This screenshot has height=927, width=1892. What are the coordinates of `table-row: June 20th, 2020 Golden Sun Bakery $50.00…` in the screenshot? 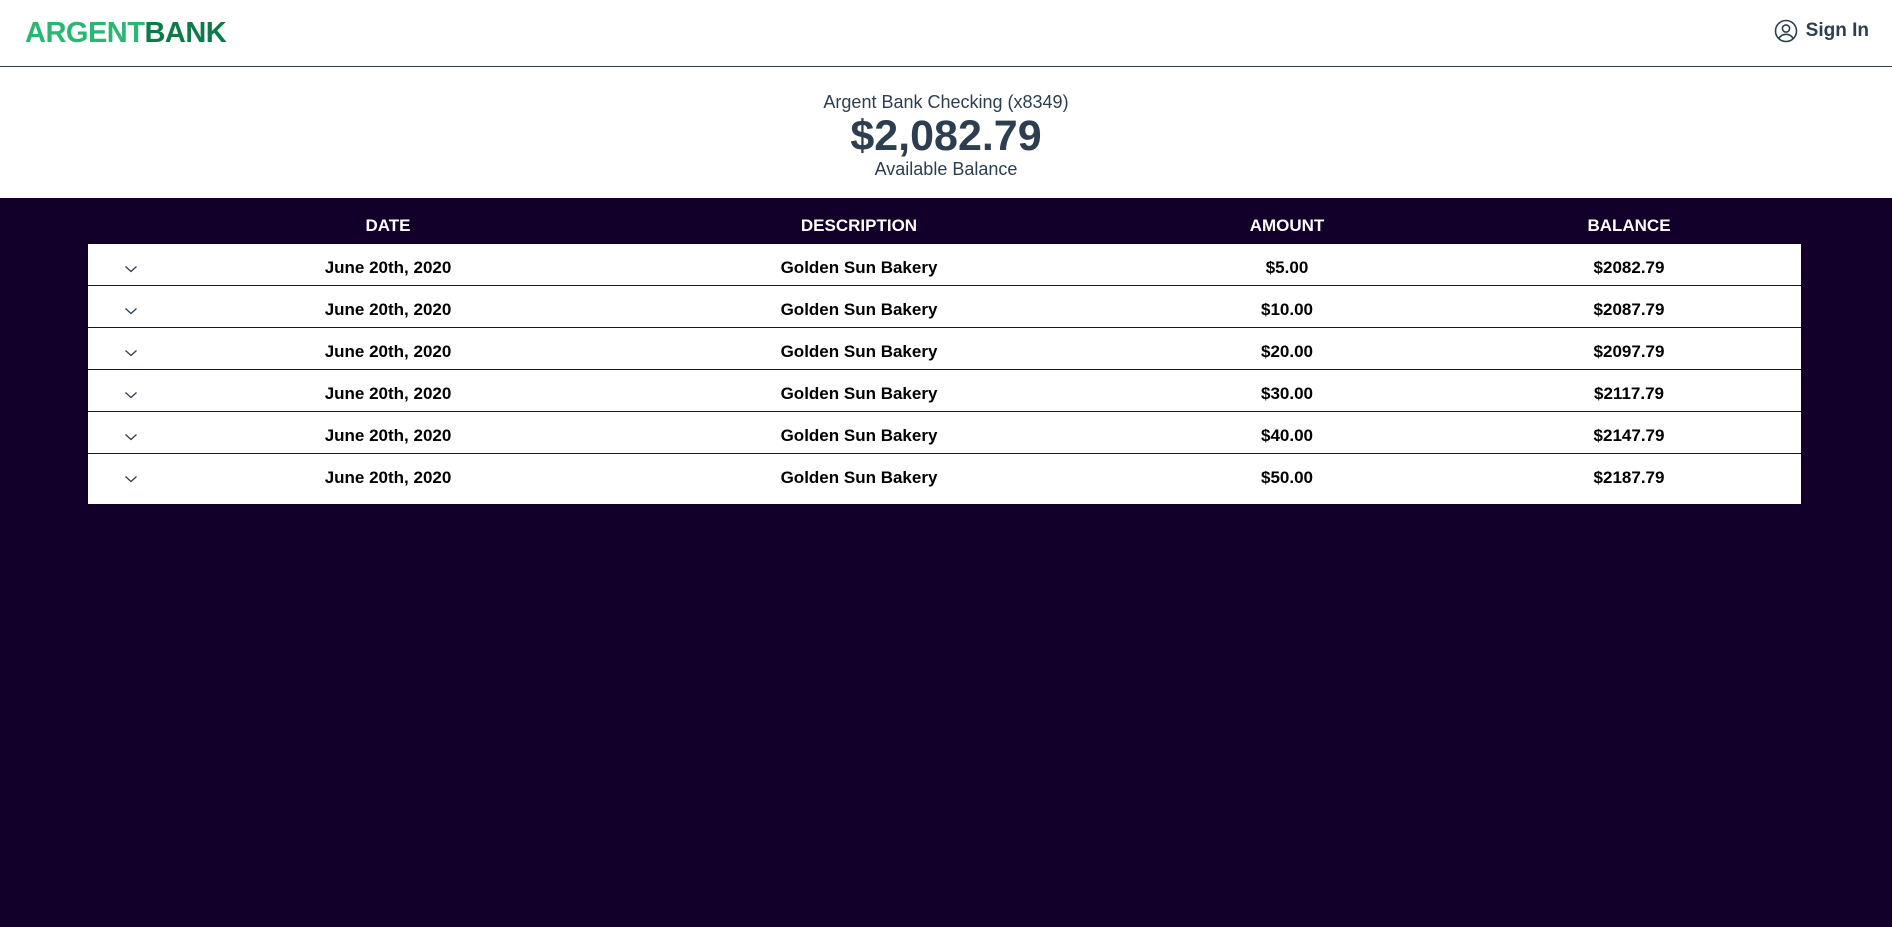 It's located at (944, 479).